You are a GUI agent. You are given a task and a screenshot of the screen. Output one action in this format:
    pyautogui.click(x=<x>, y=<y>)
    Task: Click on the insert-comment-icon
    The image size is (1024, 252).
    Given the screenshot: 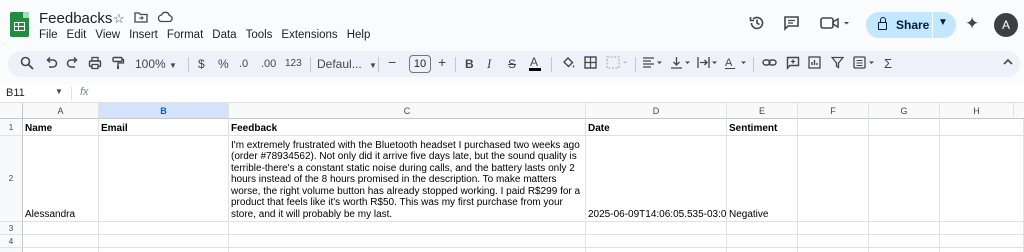 What is the action you would take?
    pyautogui.click(x=793, y=65)
    